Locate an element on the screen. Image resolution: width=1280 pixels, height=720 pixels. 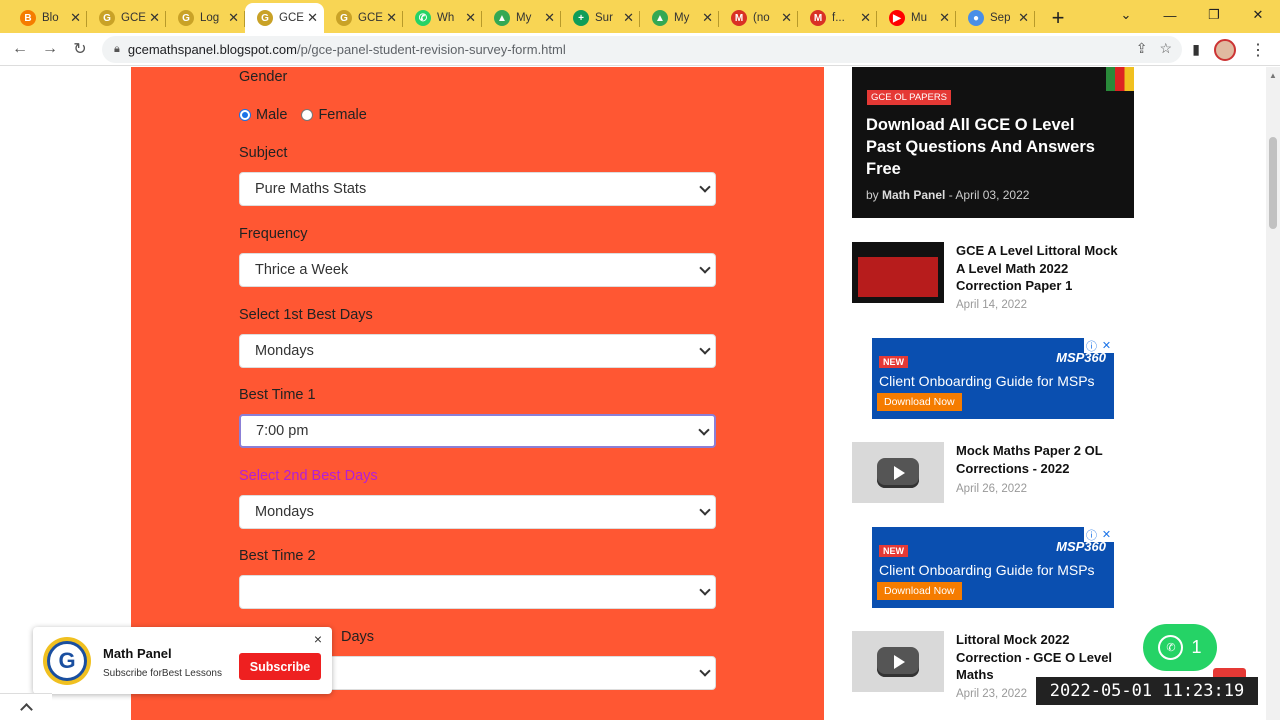
best-days-1-label: Select 1st Best Days is located at coordinates (306, 315).